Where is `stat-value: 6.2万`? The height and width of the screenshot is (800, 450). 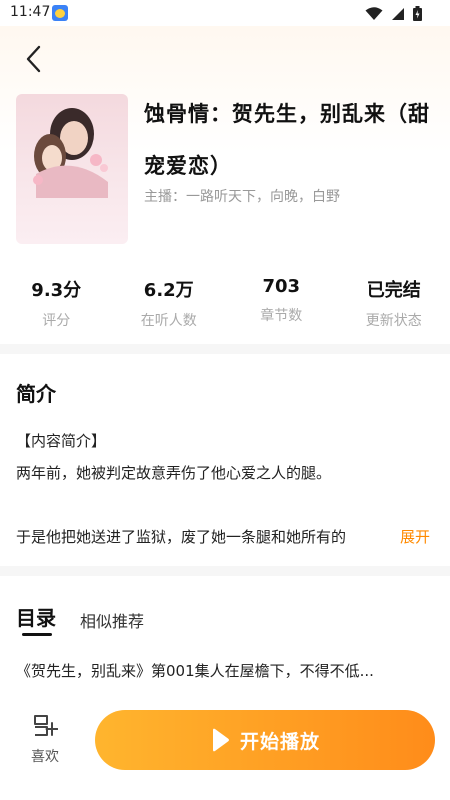
stat-value: 6.2万 is located at coordinates (168, 290).